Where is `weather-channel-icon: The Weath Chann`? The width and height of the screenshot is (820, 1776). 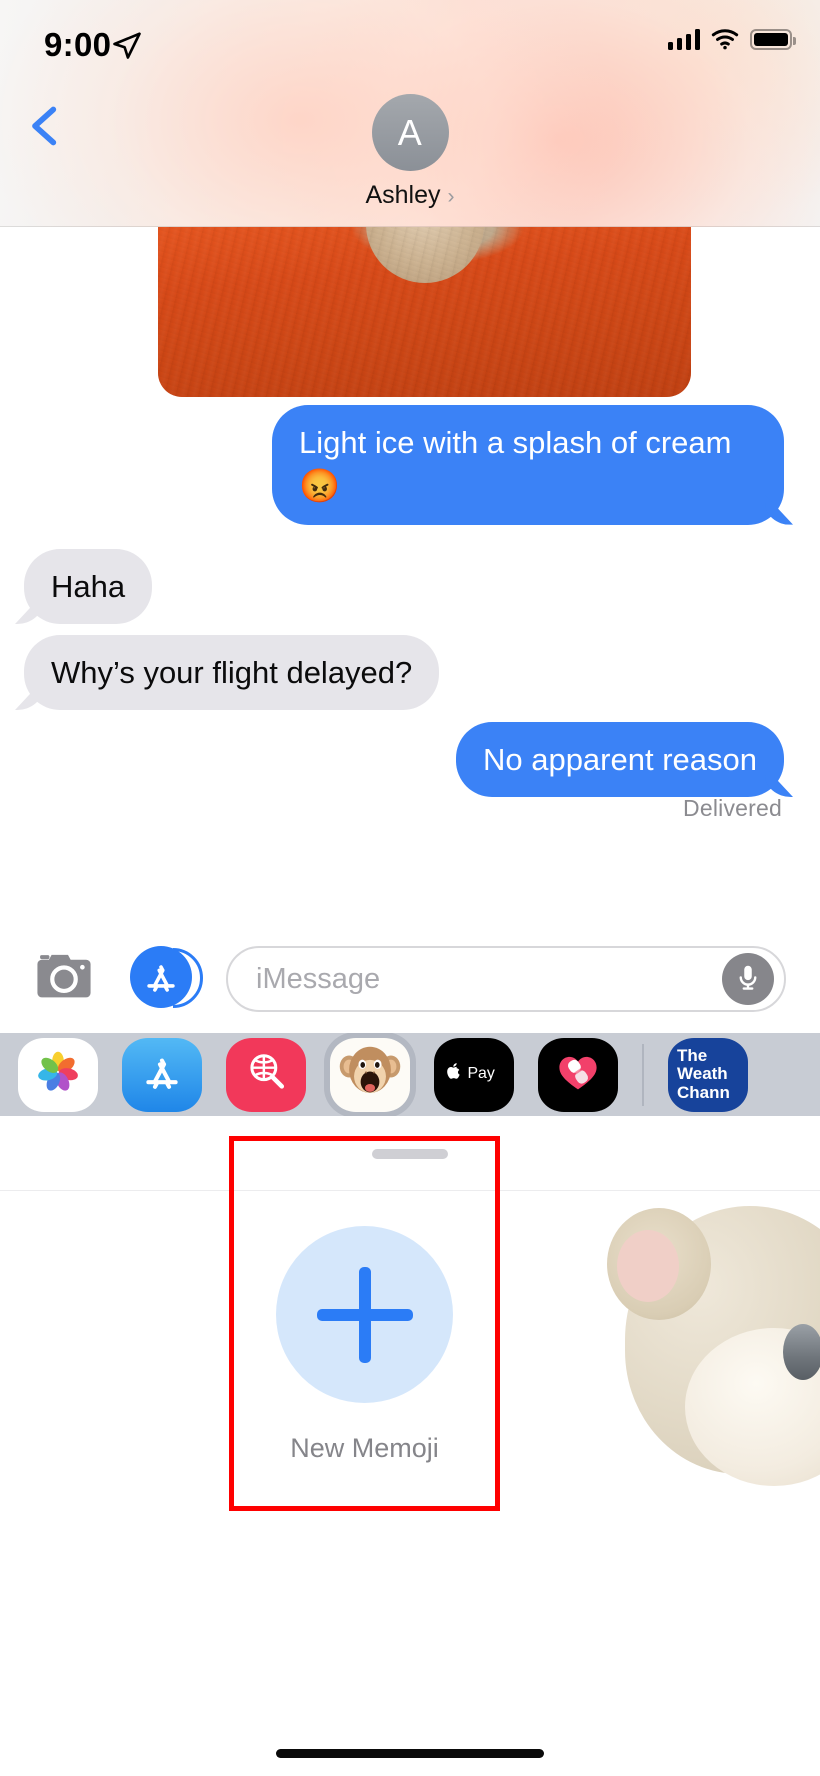
weather-channel-icon: The Weath Chann is located at coordinates (708, 1073).